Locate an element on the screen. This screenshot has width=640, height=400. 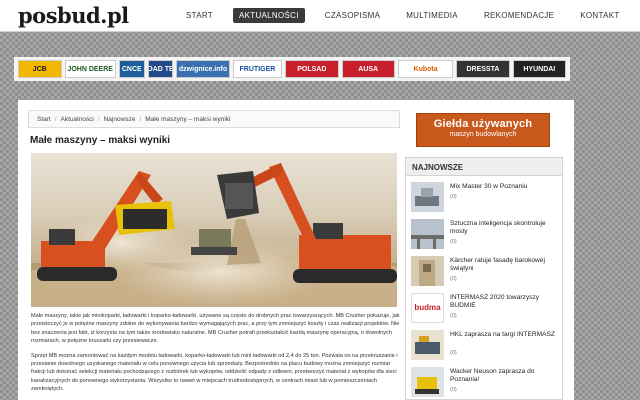
news-title: Kärcher ratuje fasadę barokowej świątyni is located at coordinates (504, 264).